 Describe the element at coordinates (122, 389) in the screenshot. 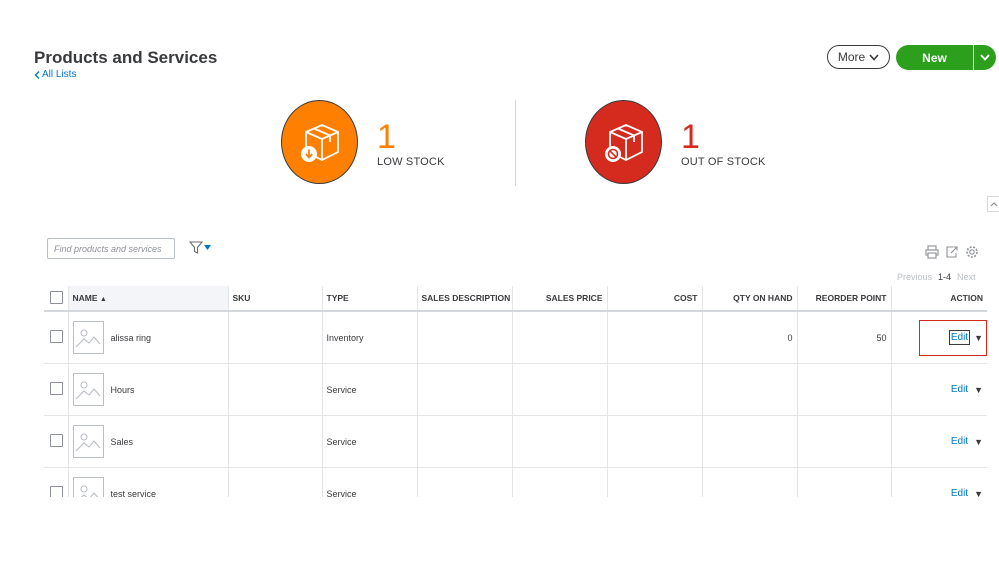

I see `product-name: Hours` at that location.